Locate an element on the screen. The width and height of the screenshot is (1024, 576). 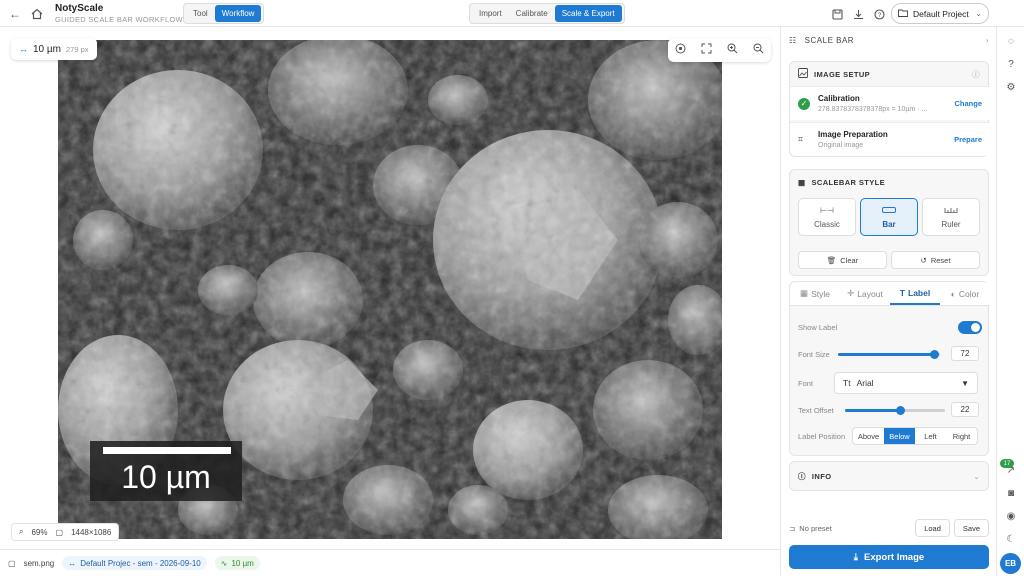
info-card: ⓘ INFO ⌄ is located at coordinates (889, 476).